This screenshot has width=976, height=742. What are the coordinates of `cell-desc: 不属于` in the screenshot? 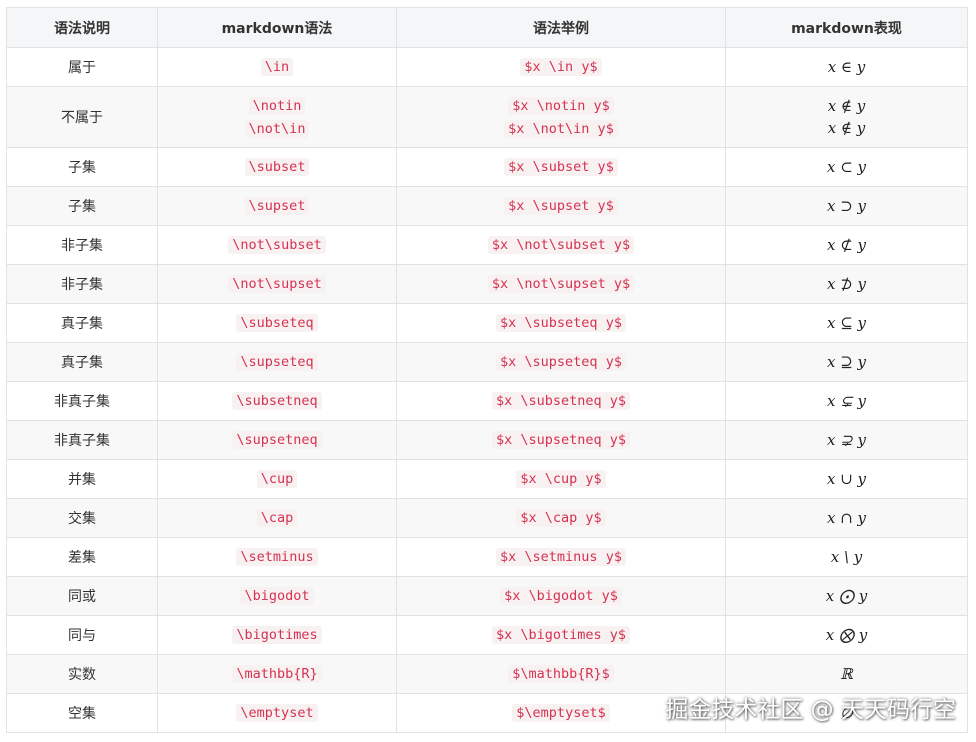 It's located at (82, 117).